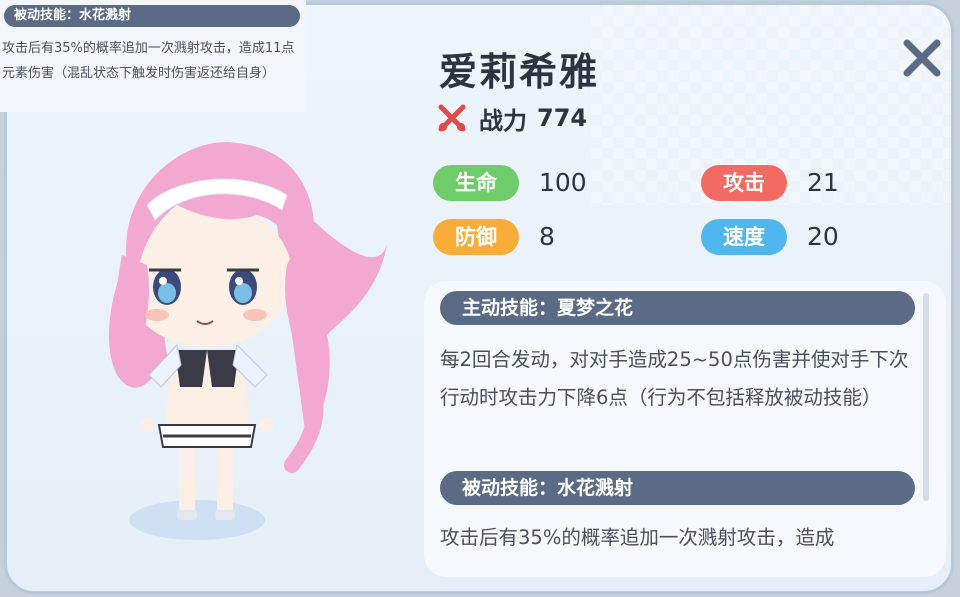  Describe the element at coordinates (823, 182) in the screenshot. I see `stat-attack-value: 21` at that location.